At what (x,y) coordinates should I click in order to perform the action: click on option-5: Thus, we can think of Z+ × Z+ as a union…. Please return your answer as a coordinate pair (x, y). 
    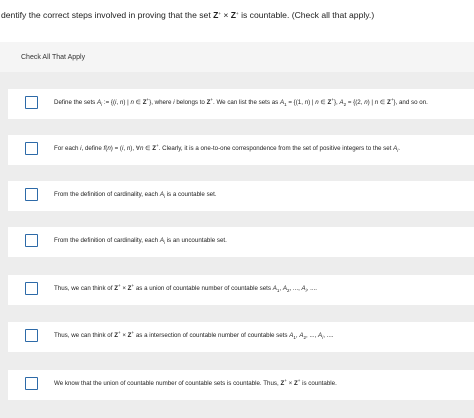
    Looking at the image, I should click on (241, 290).